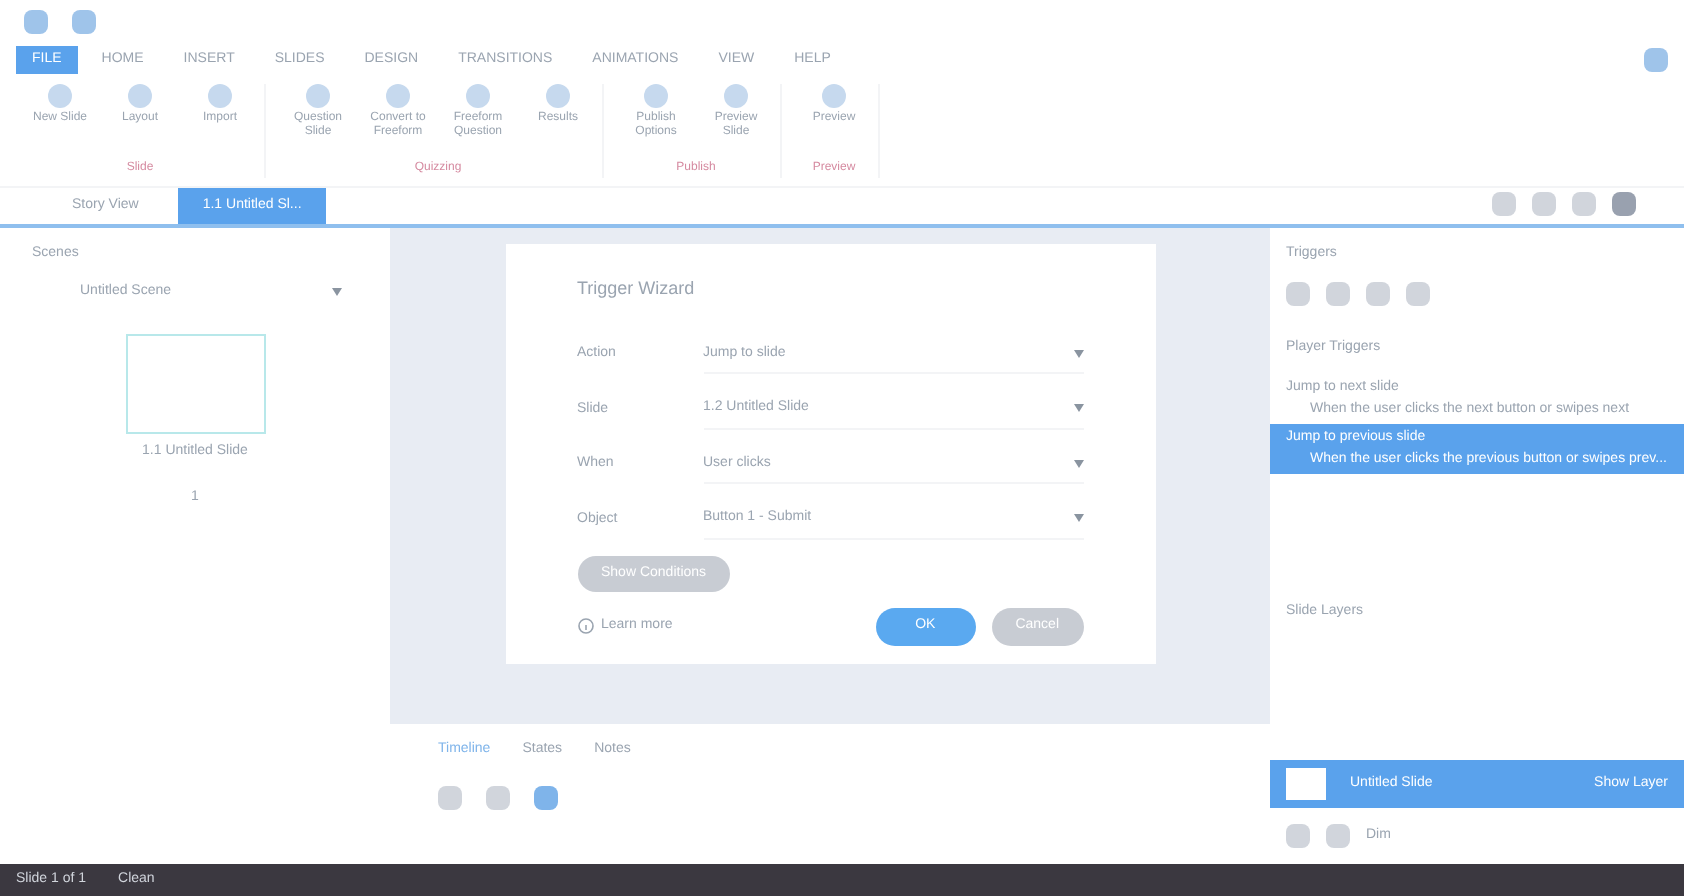 The height and width of the screenshot is (896, 1684). What do you see at coordinates (637, 289) in the screenshot?
I see `dialog-title: Trigger Wizard` at bounding box center [637, 289].